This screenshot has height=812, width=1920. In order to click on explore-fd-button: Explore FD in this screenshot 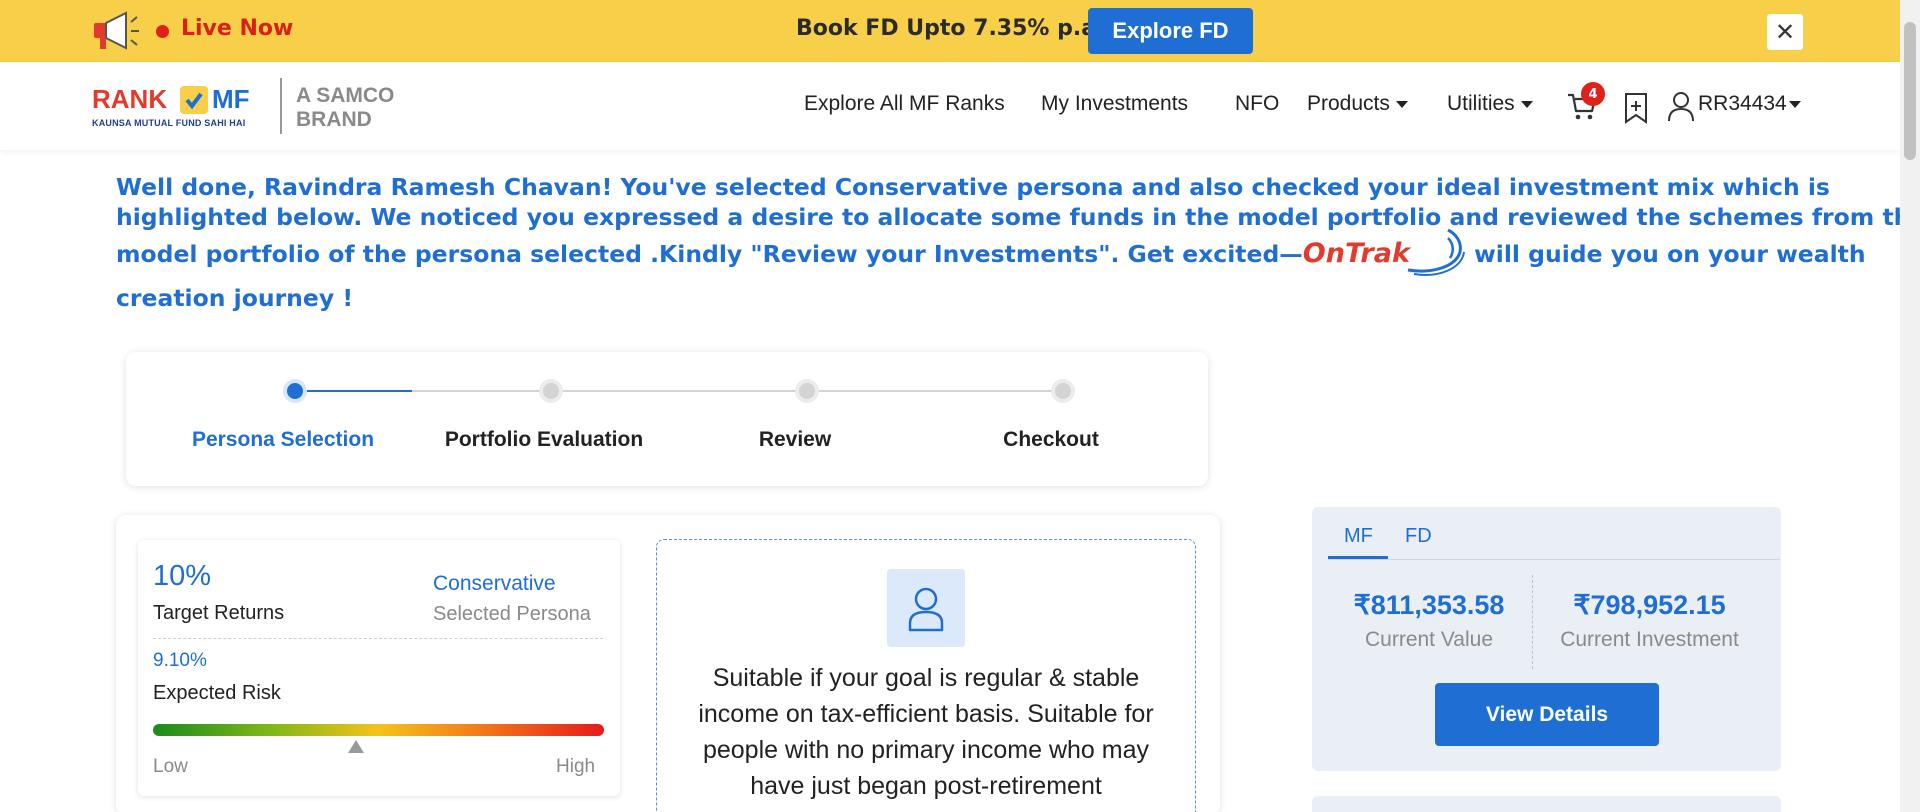, I will do `click(1170, 31)`.